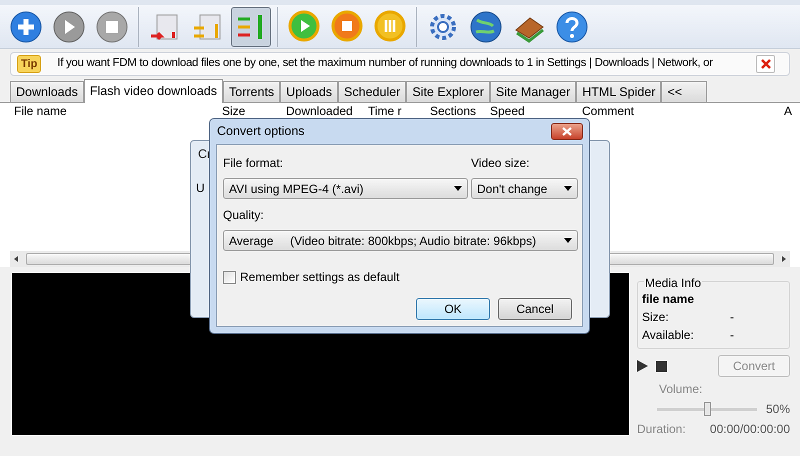  Describe the element at coordinates (347, 27) in the screenshot. I see `stop-circle-icon` at that location.